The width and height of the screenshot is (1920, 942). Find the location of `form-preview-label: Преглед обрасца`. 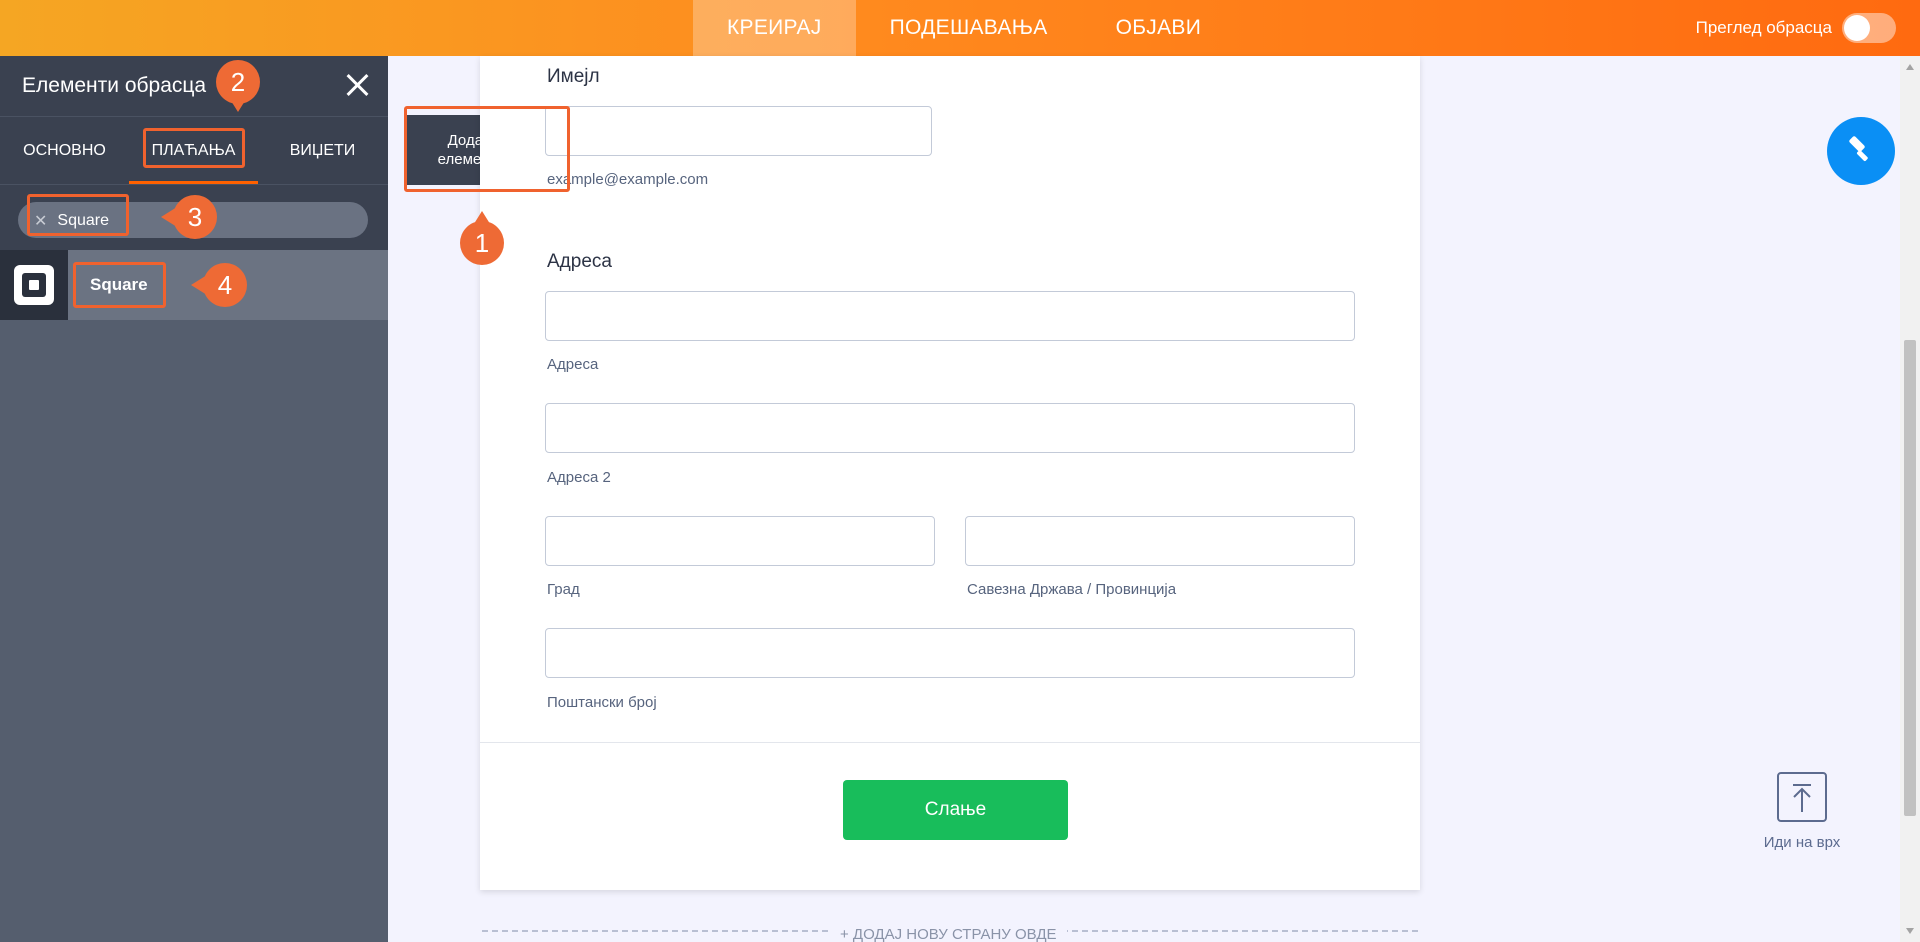

form-preview-label: Преглед обрасца is located at coordinates (1763, 27).